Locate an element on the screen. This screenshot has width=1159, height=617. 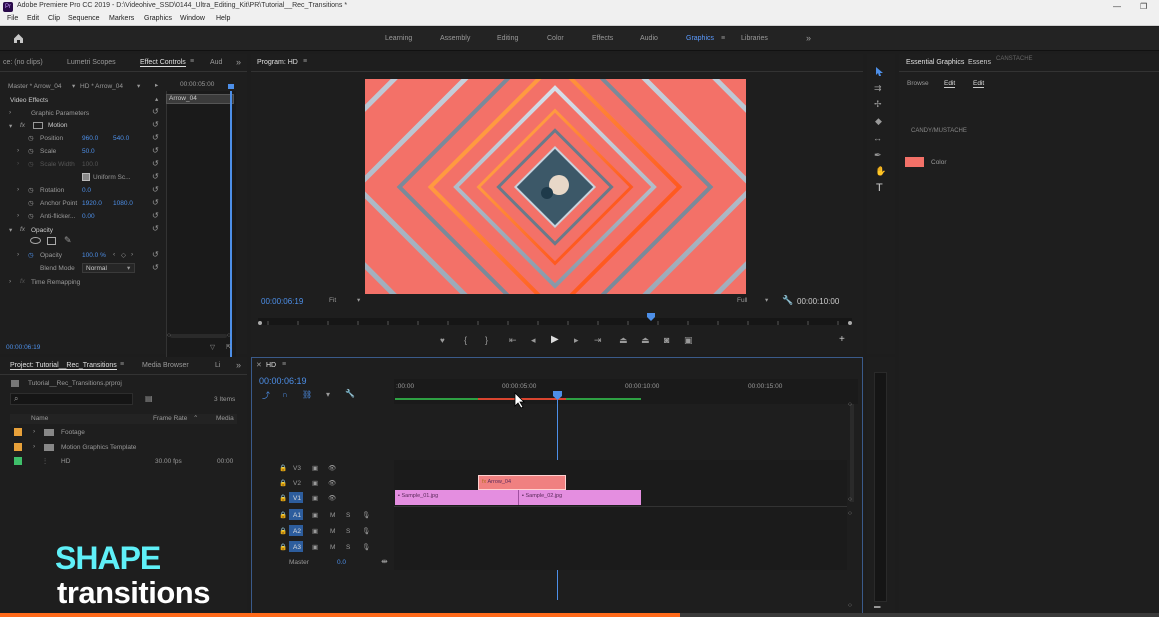
expand-scale-icon: › is located at coordinates (18, 150).